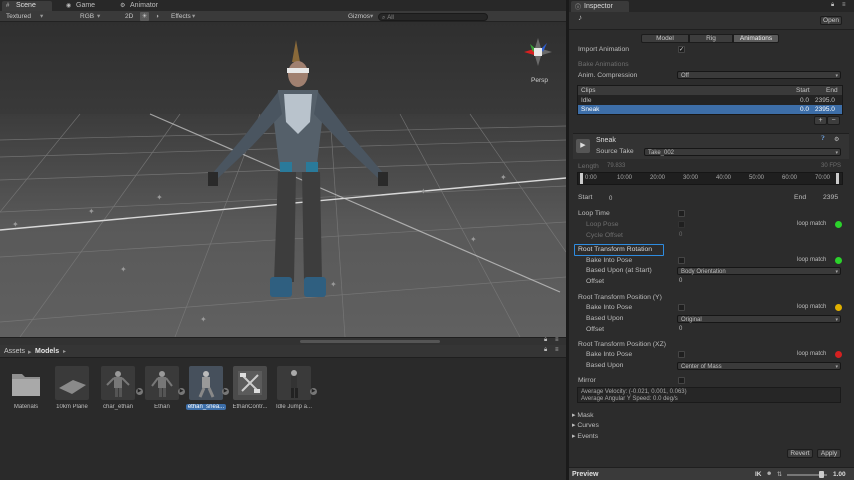 This screenshot has width=854, height=480. Describe the element at coordinates (585, 474) in the screenshot. I see `preview-label: Preview` at that location.